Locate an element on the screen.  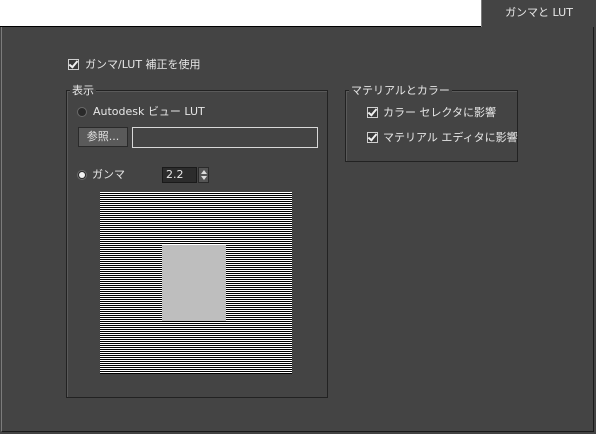
autodesk-lut-radio is located at coordinates (82, 112).